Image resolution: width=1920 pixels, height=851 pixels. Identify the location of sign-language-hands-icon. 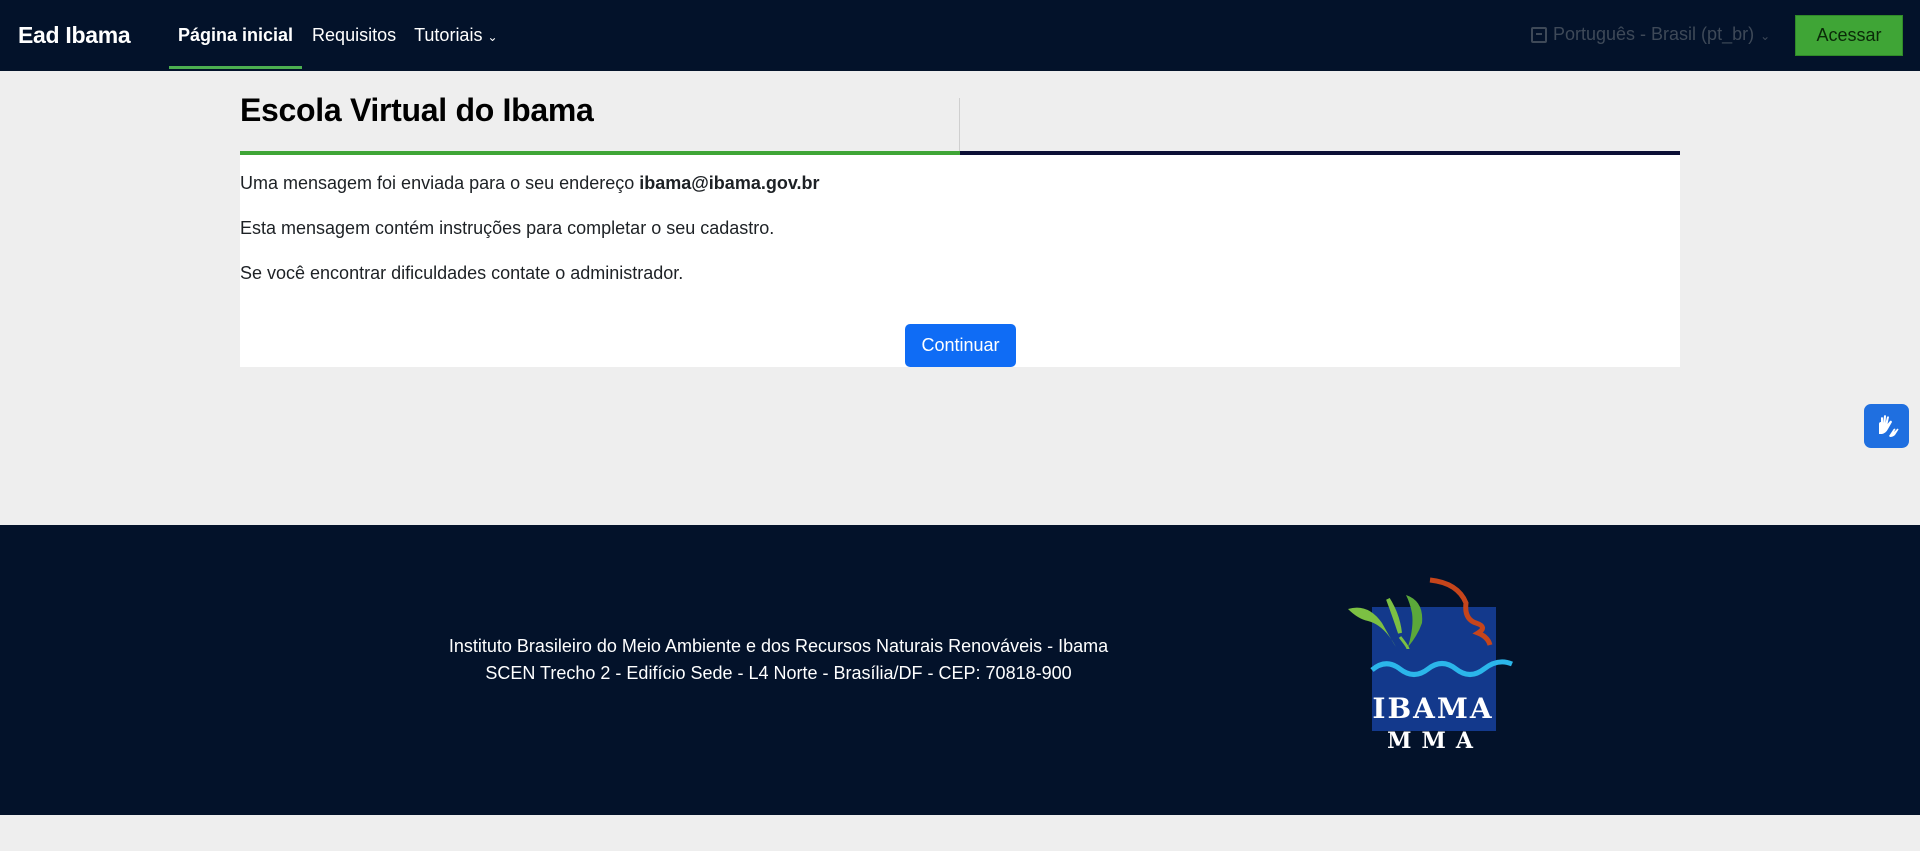
(1888, 426).